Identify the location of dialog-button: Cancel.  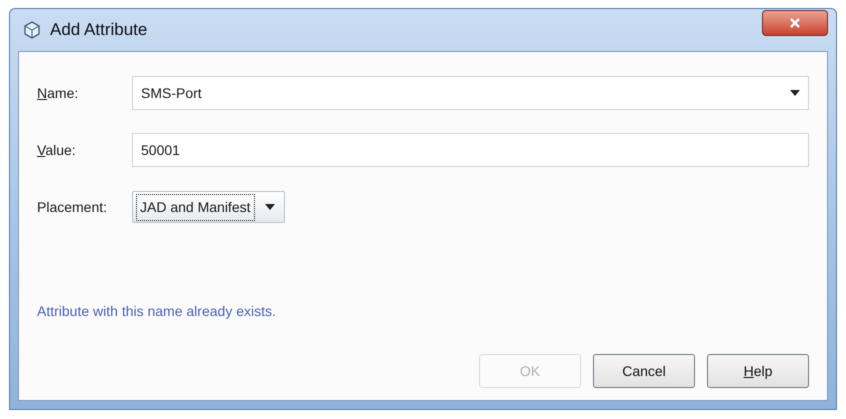
(644, 371).